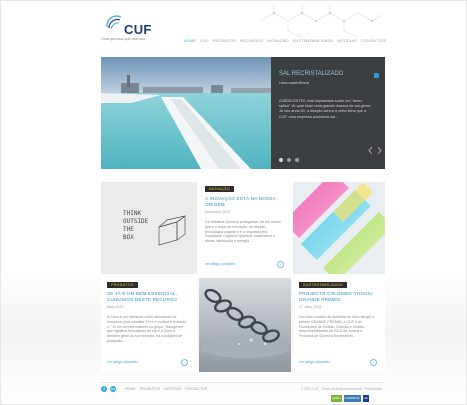  Describe the element at coordinates (379, 150) in the screenshot. I see `slider-next-icon` at that location.